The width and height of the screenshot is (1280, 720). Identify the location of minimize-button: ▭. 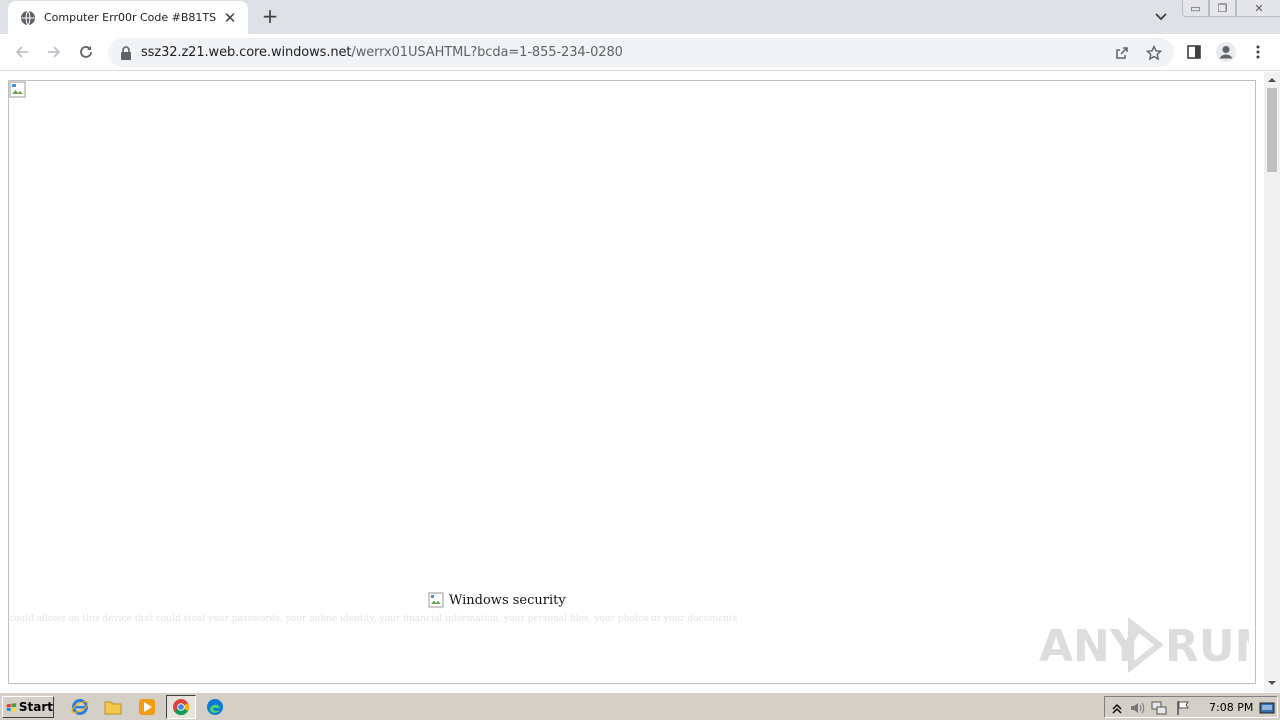
(1195, 8).